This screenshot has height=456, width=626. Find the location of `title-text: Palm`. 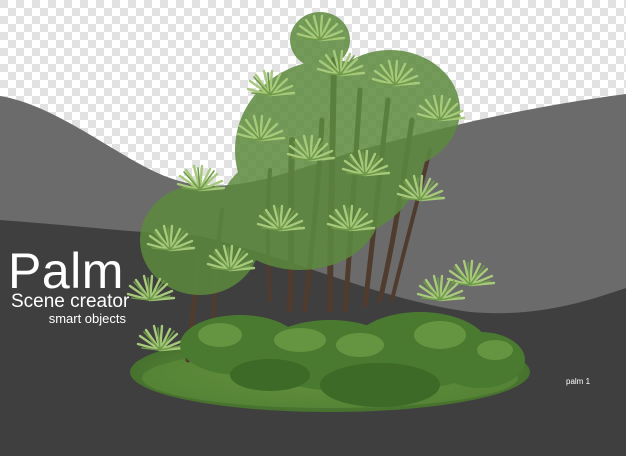

title-text: Palm is located at coordinates (66, 271).